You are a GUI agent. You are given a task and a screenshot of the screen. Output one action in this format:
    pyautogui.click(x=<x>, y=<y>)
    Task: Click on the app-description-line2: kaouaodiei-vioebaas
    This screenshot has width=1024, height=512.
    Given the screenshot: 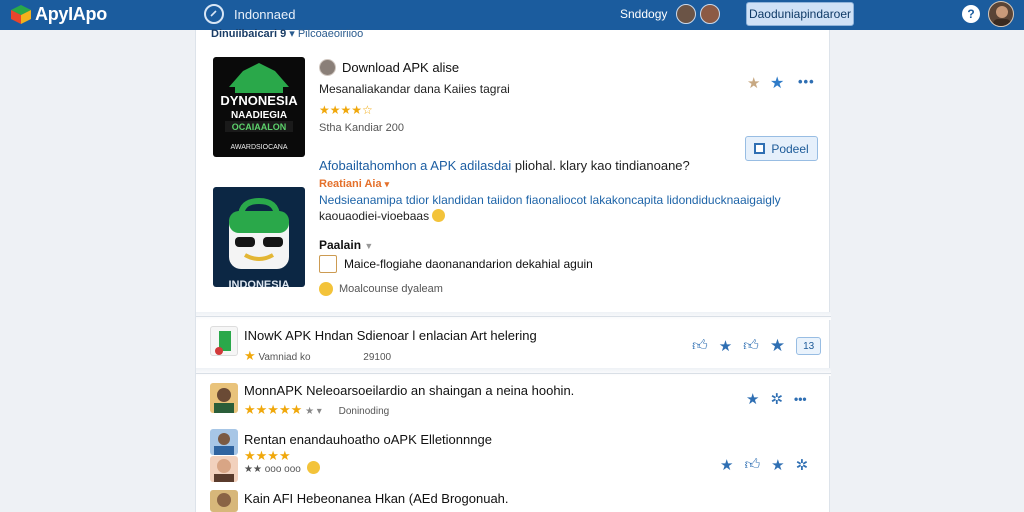 What is the action you would take?
    pyautogui.click(x=382, y=216)
    